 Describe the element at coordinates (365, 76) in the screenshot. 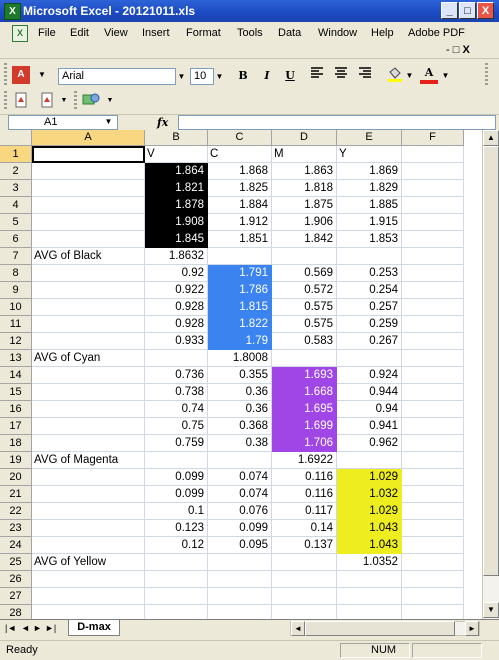

I see `align-right-icon` at that location.